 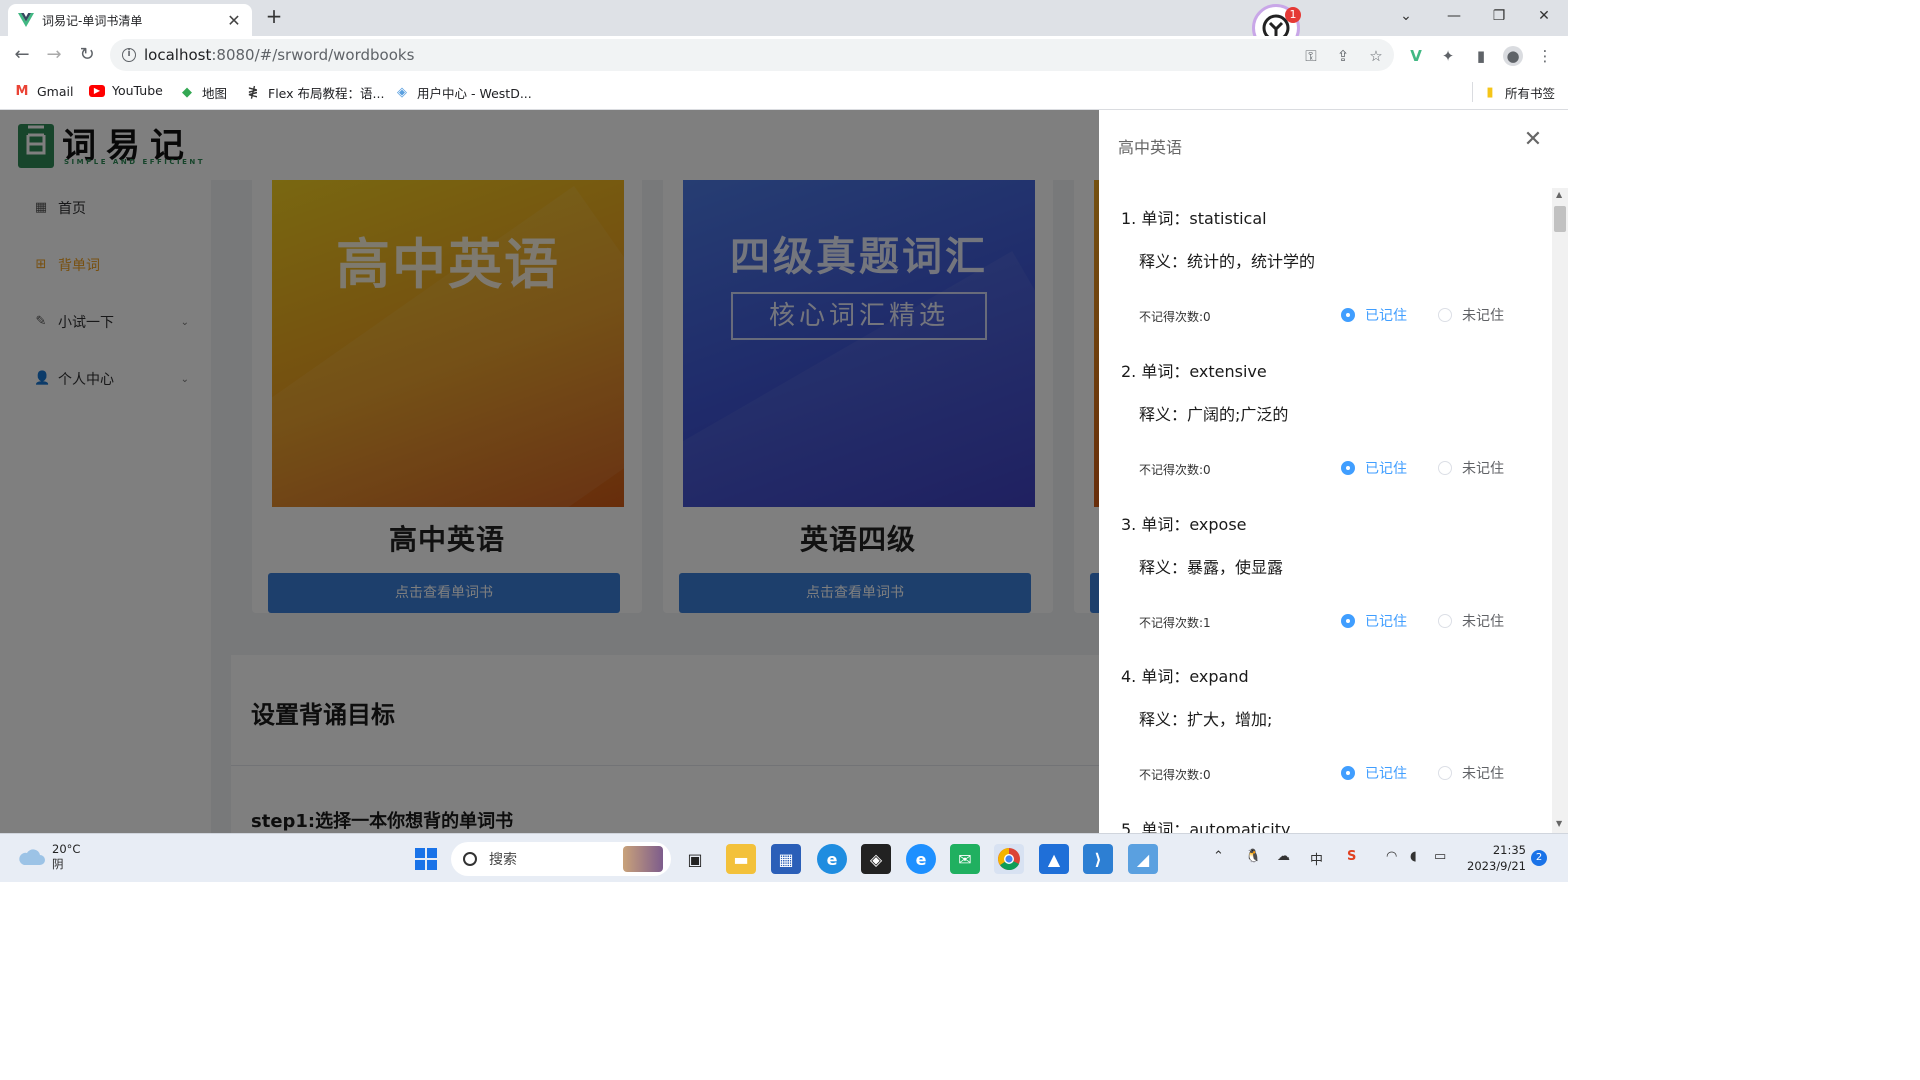 I want to click on scroll-up-icon: ▲, so click(x=1559, y=194).